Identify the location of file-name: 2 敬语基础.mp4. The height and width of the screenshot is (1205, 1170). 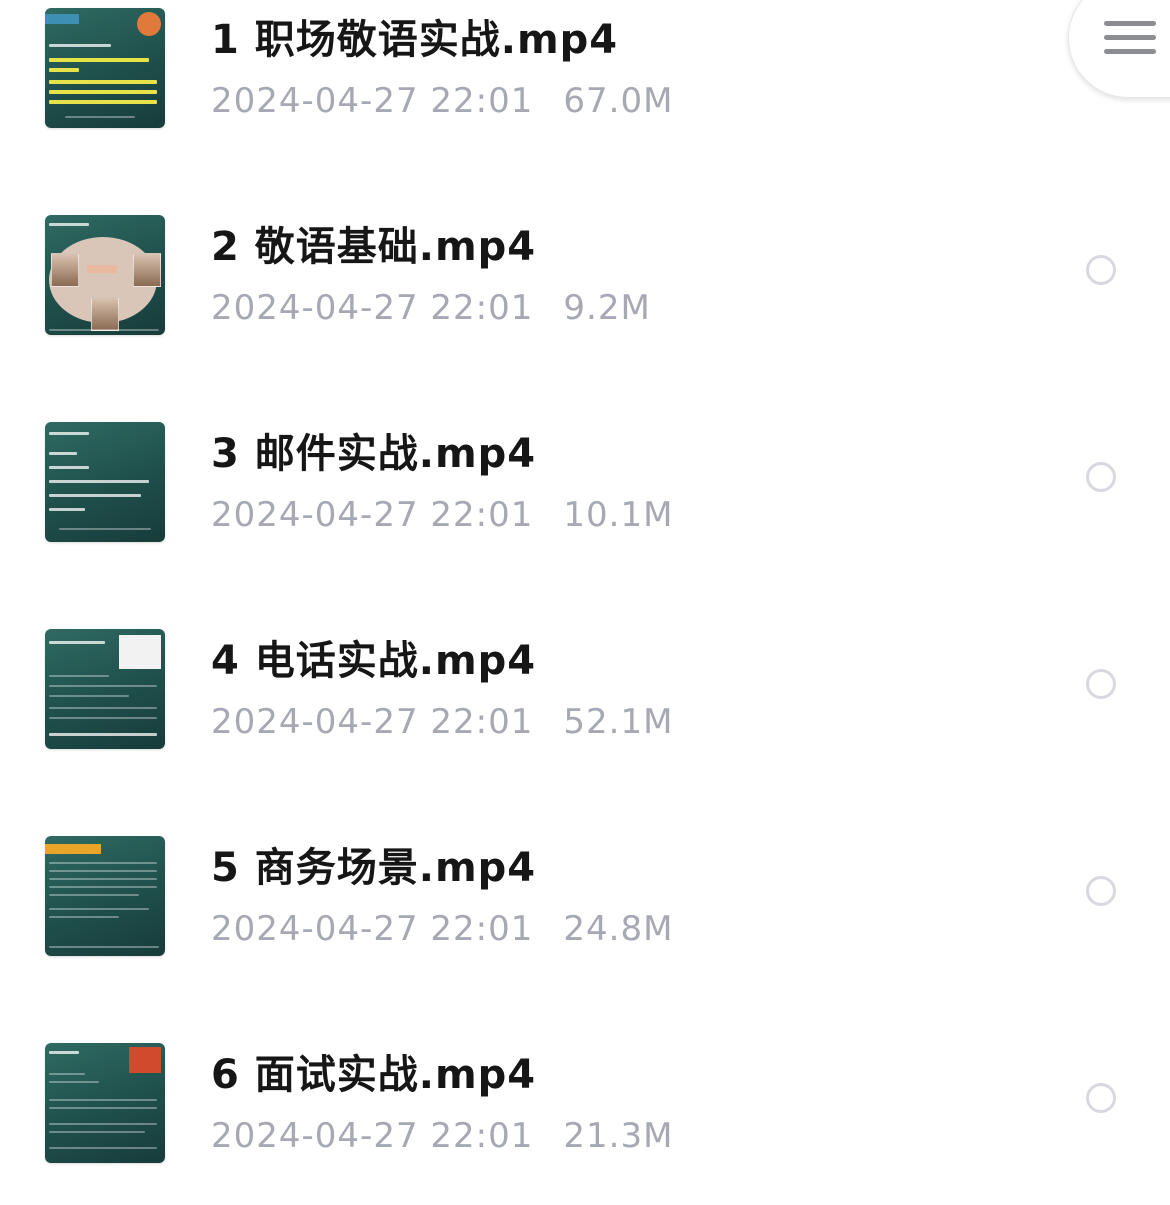
(374, 247).